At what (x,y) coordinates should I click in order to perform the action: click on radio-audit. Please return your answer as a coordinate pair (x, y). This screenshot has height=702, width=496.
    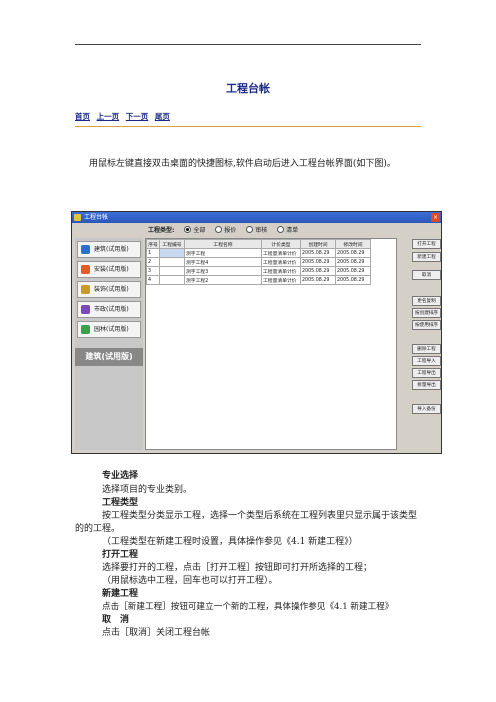
    Looking at the image, I should click on (250, 229).